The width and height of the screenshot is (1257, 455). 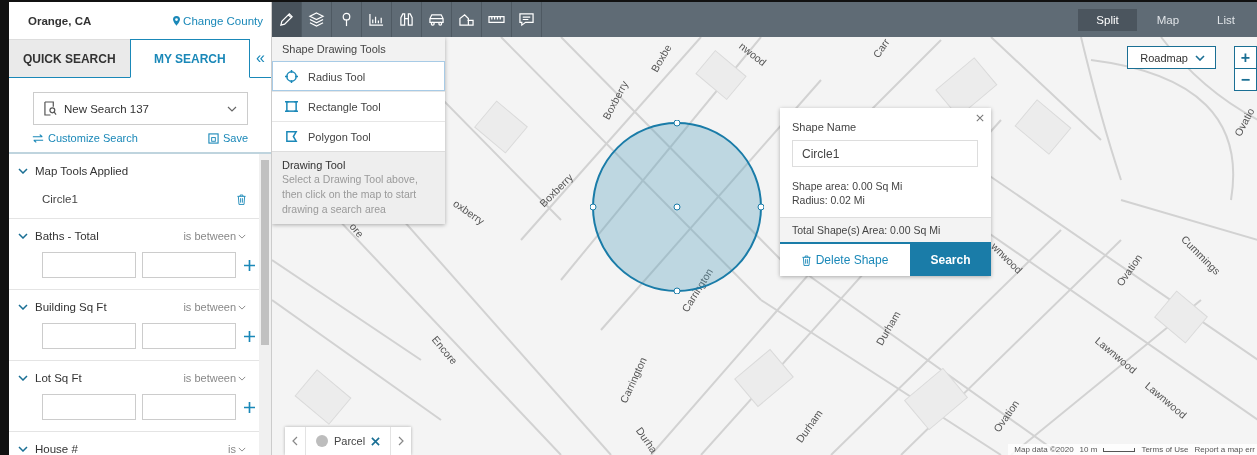 What do you see at coordinates (1226, 19) in the screenshot?
I see `view-tab: List` at bounding box center [1226, 19].